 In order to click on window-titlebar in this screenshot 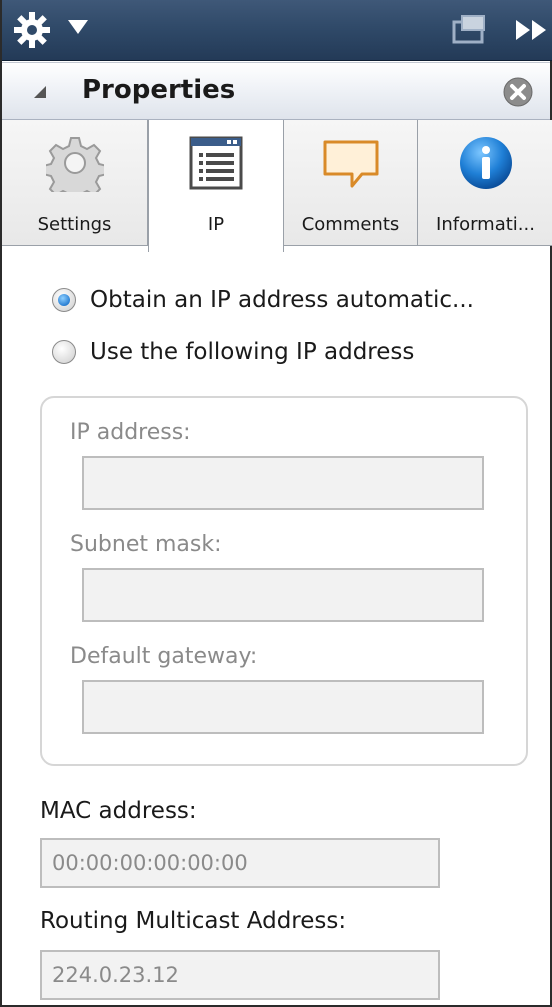, I will do `click(277, 30)`.